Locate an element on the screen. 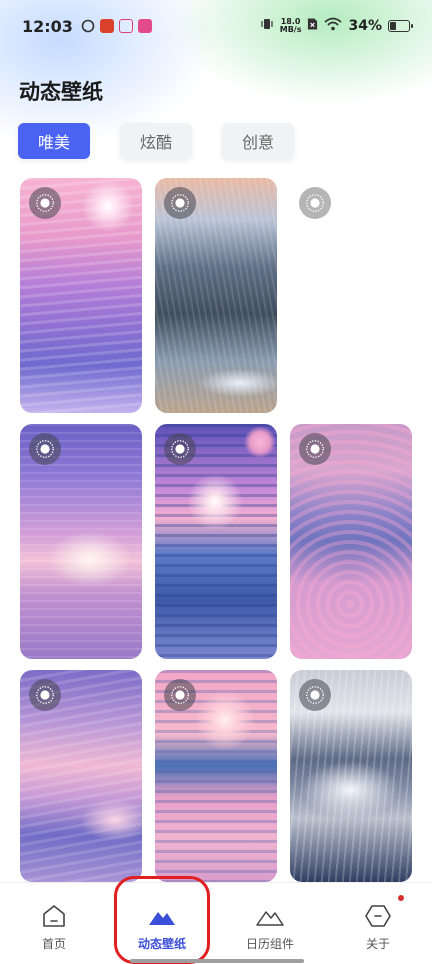 The width and height of the screenshot is (432, 964). whatsapp-like-icon is located at coordinates (88, 26).